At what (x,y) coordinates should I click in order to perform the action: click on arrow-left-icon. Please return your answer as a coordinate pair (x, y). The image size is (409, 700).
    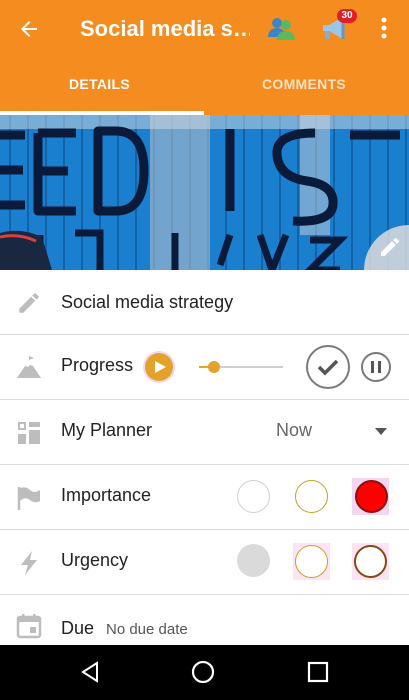
    Looking at the image, I should click on (29, 29).